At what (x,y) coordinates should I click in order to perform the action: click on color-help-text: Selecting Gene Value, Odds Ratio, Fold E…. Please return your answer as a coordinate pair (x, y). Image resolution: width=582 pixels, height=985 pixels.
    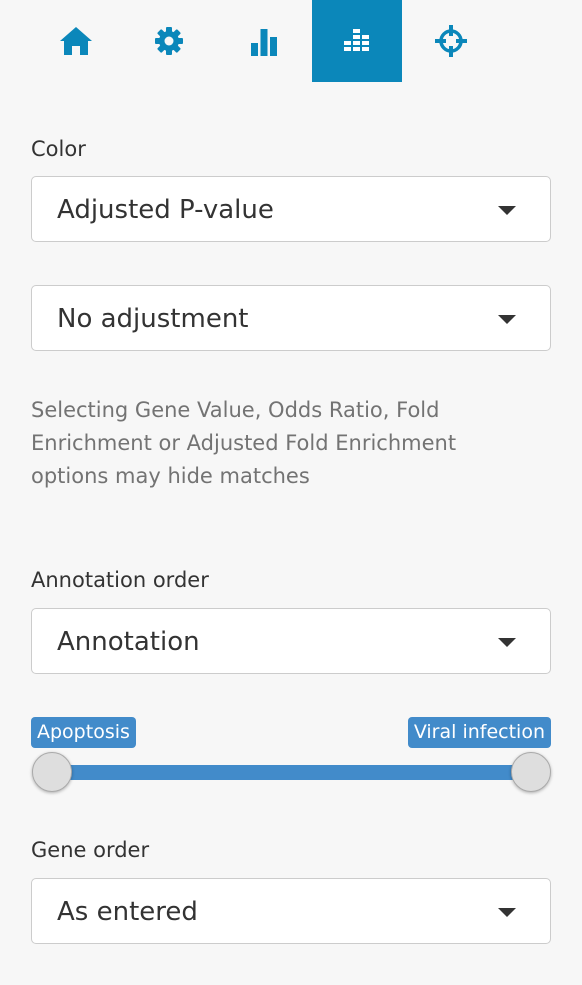
    Looking at the image, I should click on (244, 443).